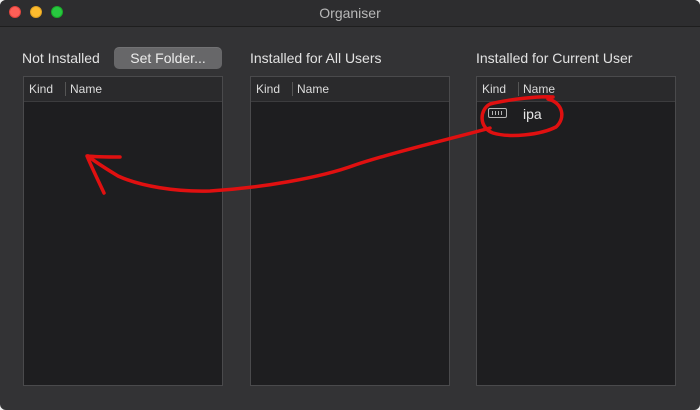  I want to click on keyboard-icon, so click(497, 113).